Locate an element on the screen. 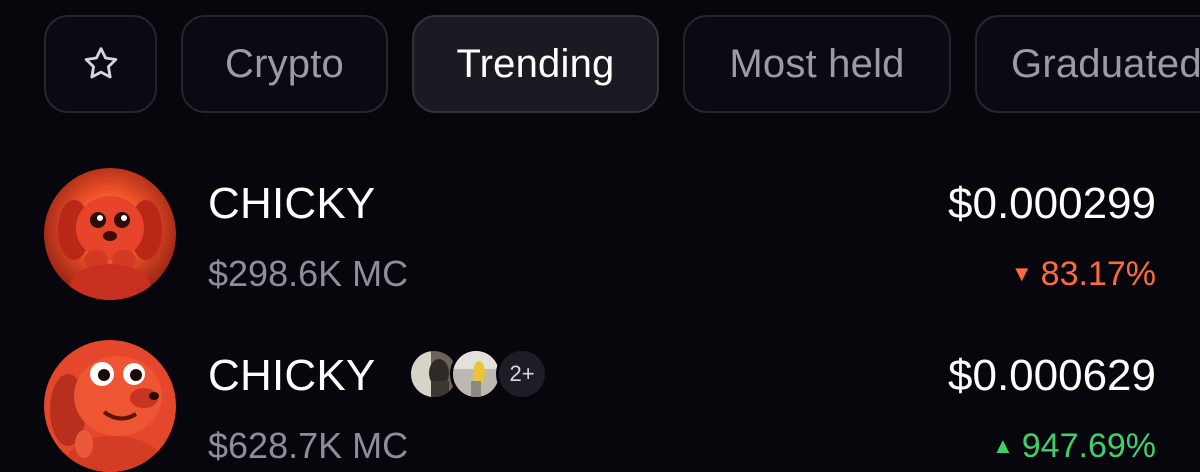 This screenshot has height=472, width=1200. triangle-up-icon: ▲ is located at coordinates (1002, 445).